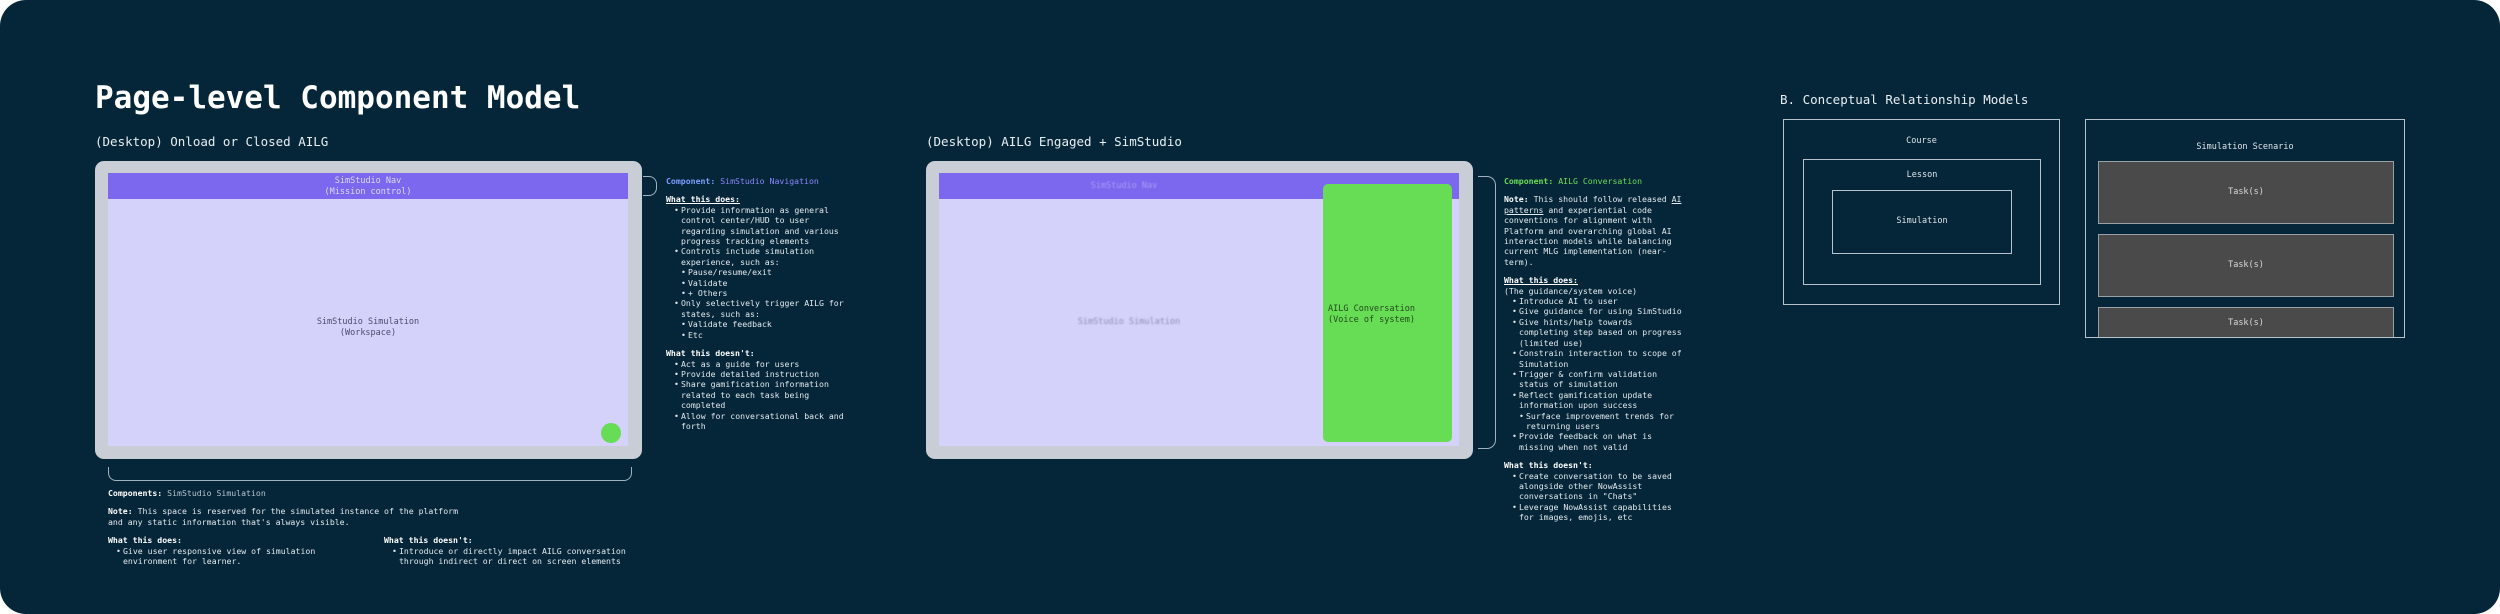  I want to click on state-item: Validate feedback, so click(762, 324).